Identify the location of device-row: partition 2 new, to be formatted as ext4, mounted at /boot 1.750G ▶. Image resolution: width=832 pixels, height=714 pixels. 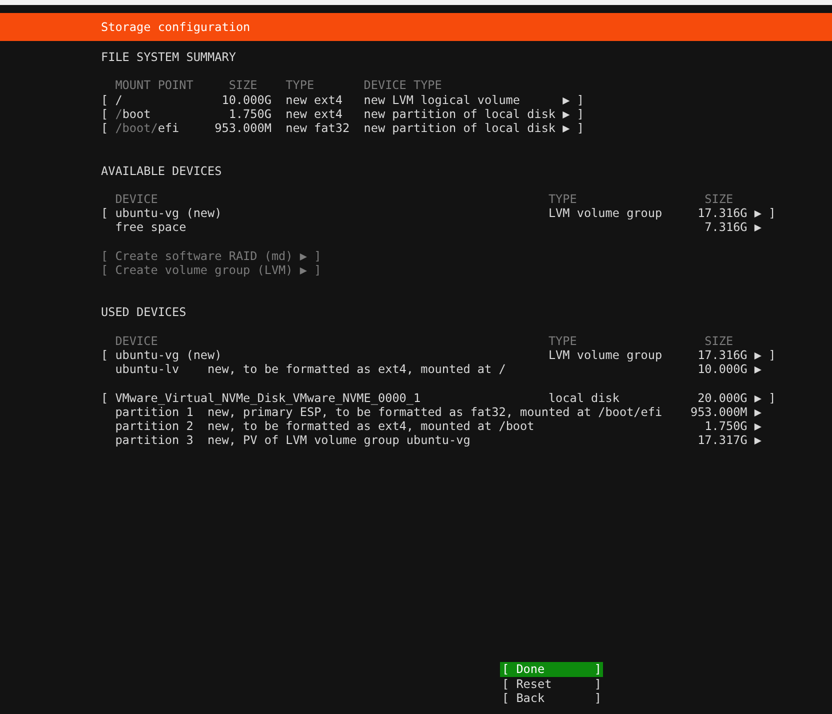
(466, 426).